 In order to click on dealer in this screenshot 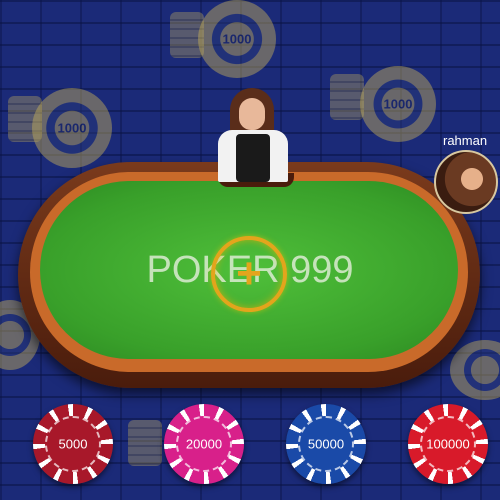, I will do `click(254, 136)`.